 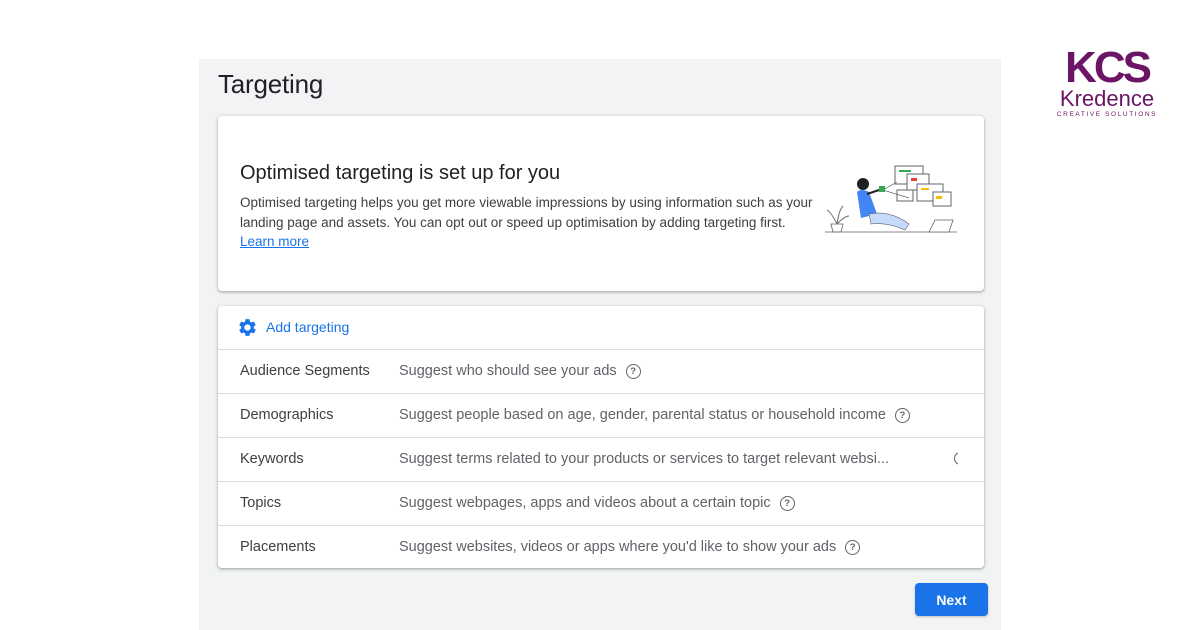 I want to click on row-name: Demographics, so click(x=287, y=415).